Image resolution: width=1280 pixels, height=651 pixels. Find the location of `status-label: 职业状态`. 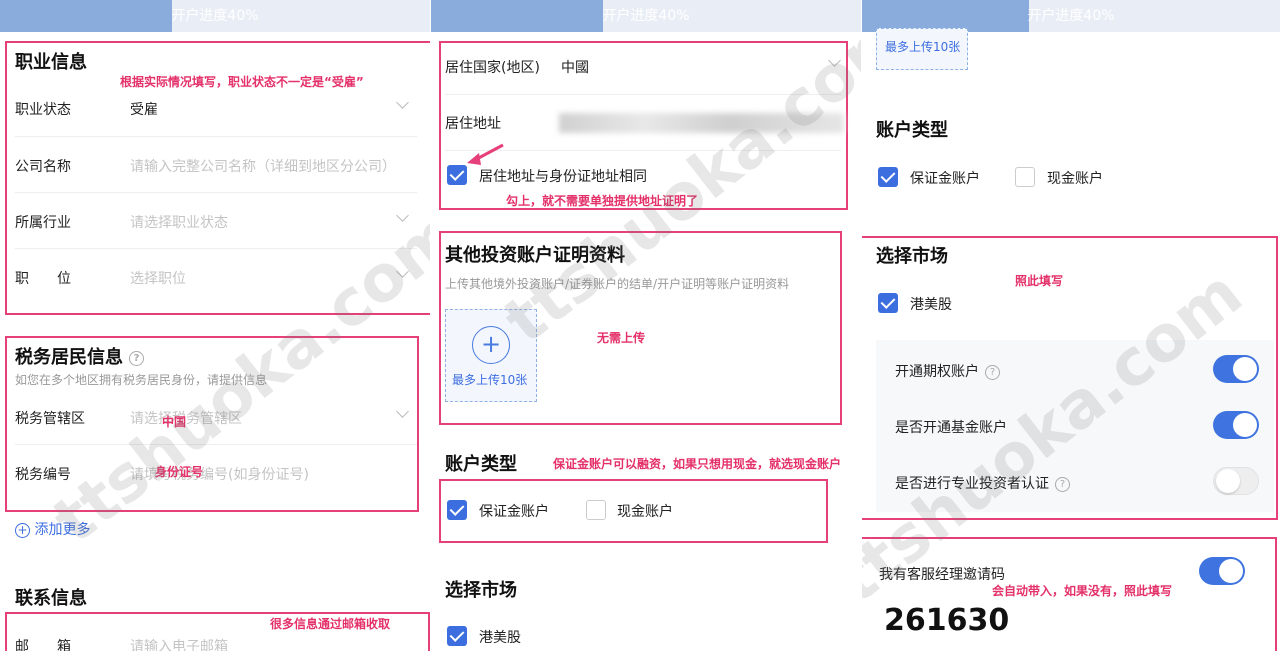

status-label: 职业状态 is located at coordinates (43, 110).